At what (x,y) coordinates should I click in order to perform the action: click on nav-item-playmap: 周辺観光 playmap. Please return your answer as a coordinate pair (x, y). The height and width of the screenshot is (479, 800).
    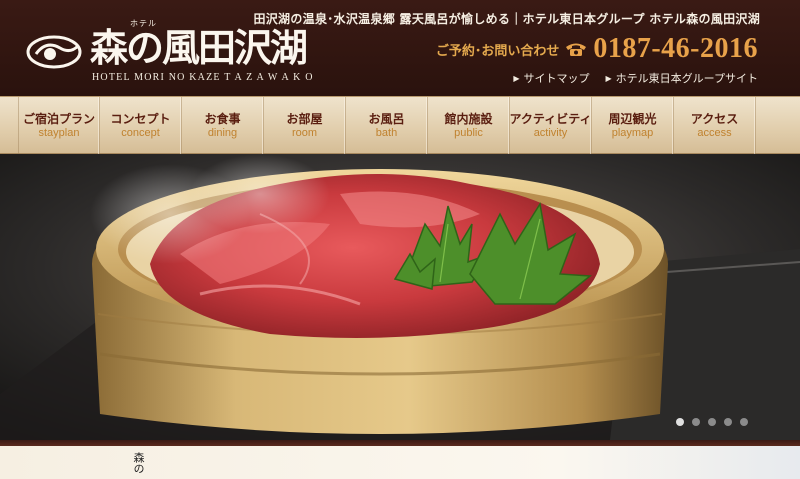
    Looking at the image, I should click on (633, 126).